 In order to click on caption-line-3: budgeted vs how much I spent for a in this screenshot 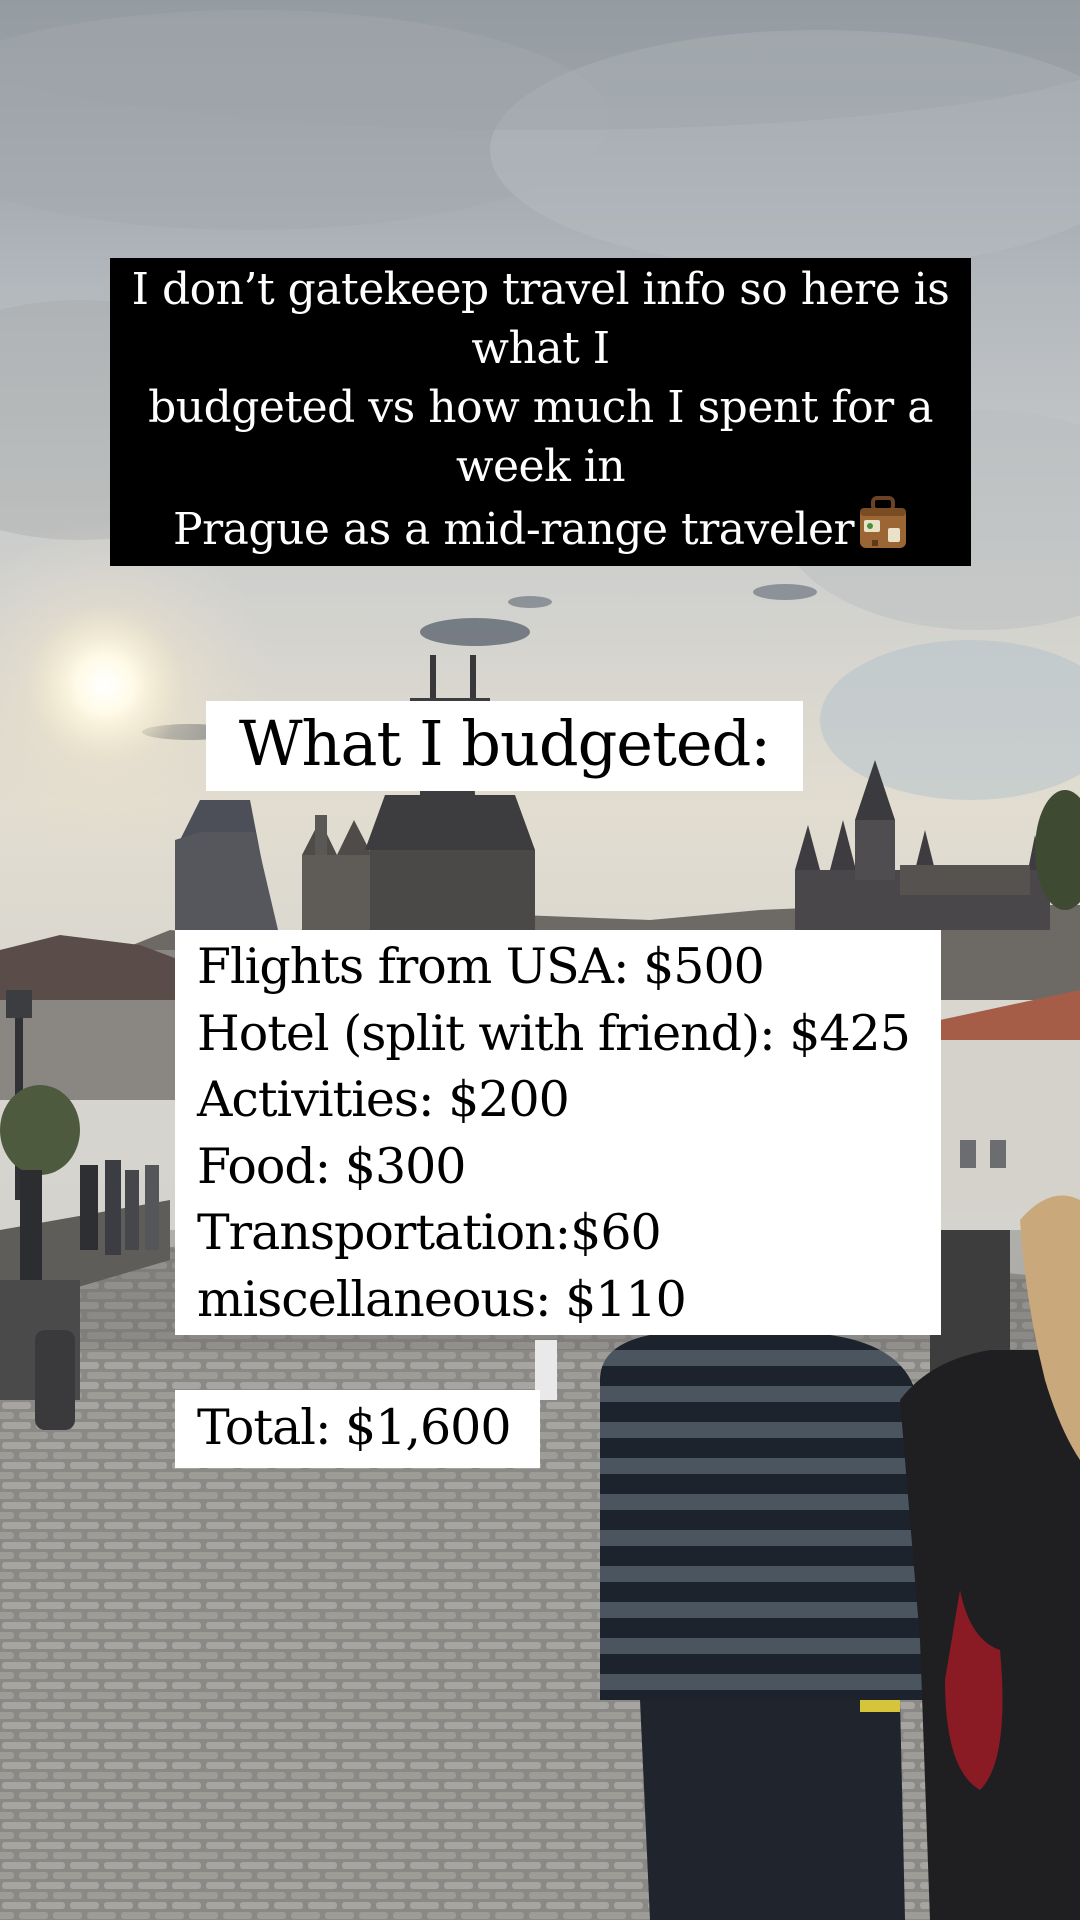, I will do `click(540, 407)`.